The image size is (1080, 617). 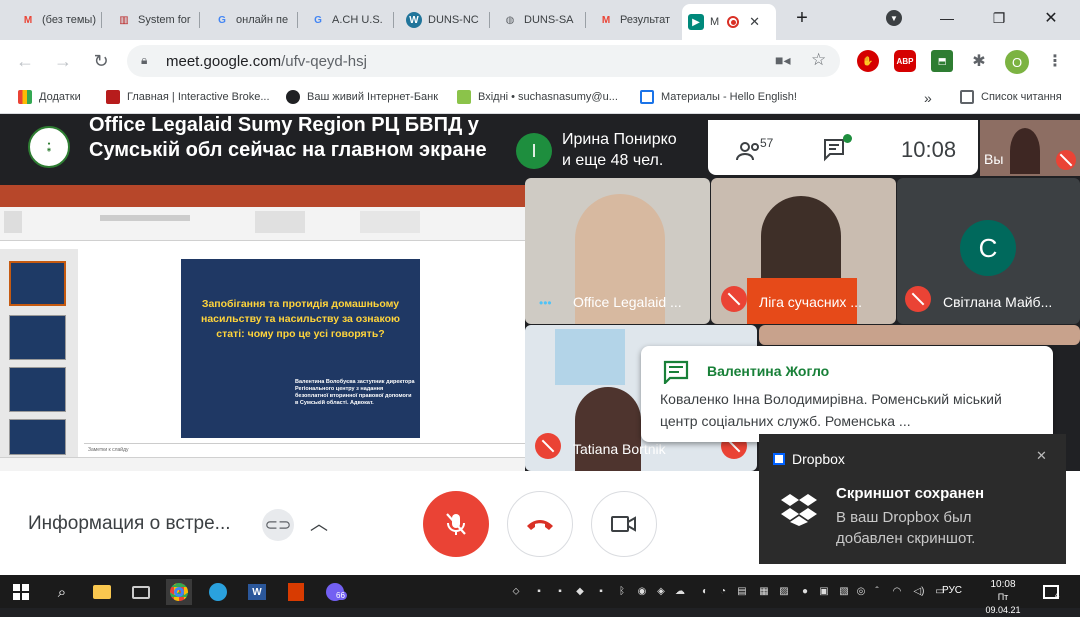 I want to click on close-tab-icon: ✕, so click(x=754, y=22).